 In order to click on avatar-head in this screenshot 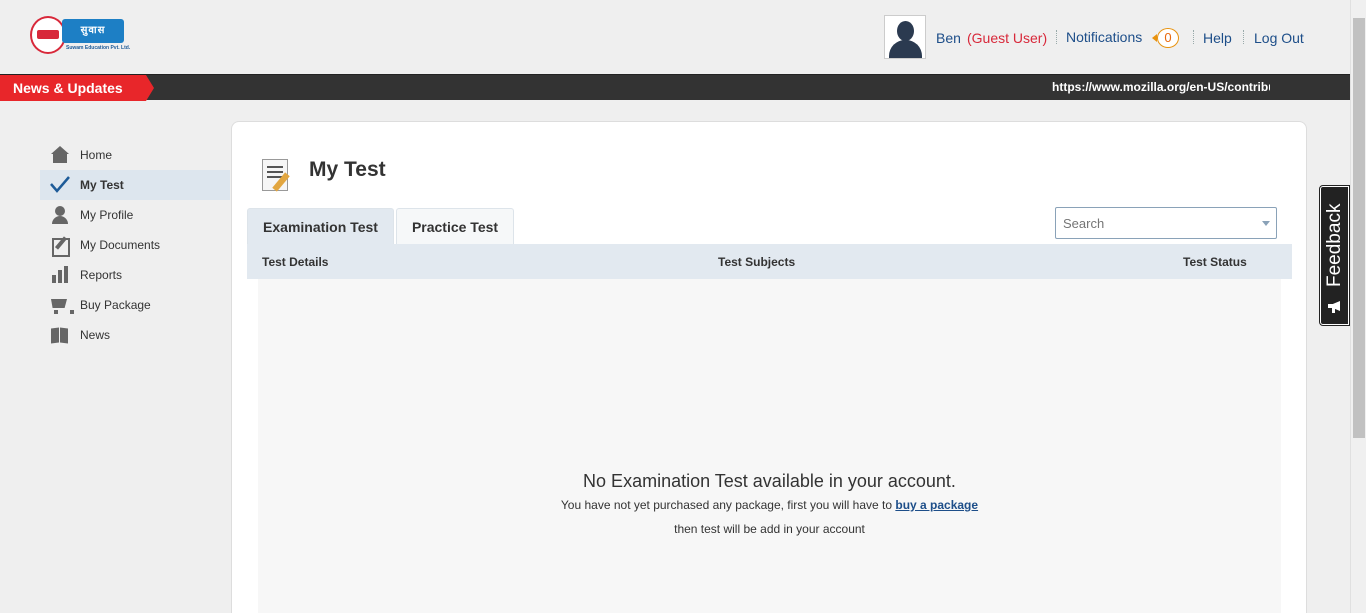, I will do `click(905, 31)`.